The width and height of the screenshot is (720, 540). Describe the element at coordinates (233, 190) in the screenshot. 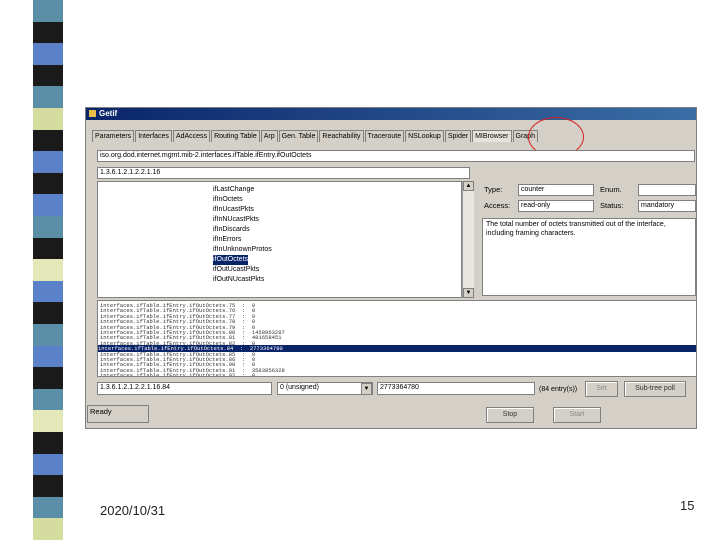

I see `tree-item: ifLastChange` at that location.